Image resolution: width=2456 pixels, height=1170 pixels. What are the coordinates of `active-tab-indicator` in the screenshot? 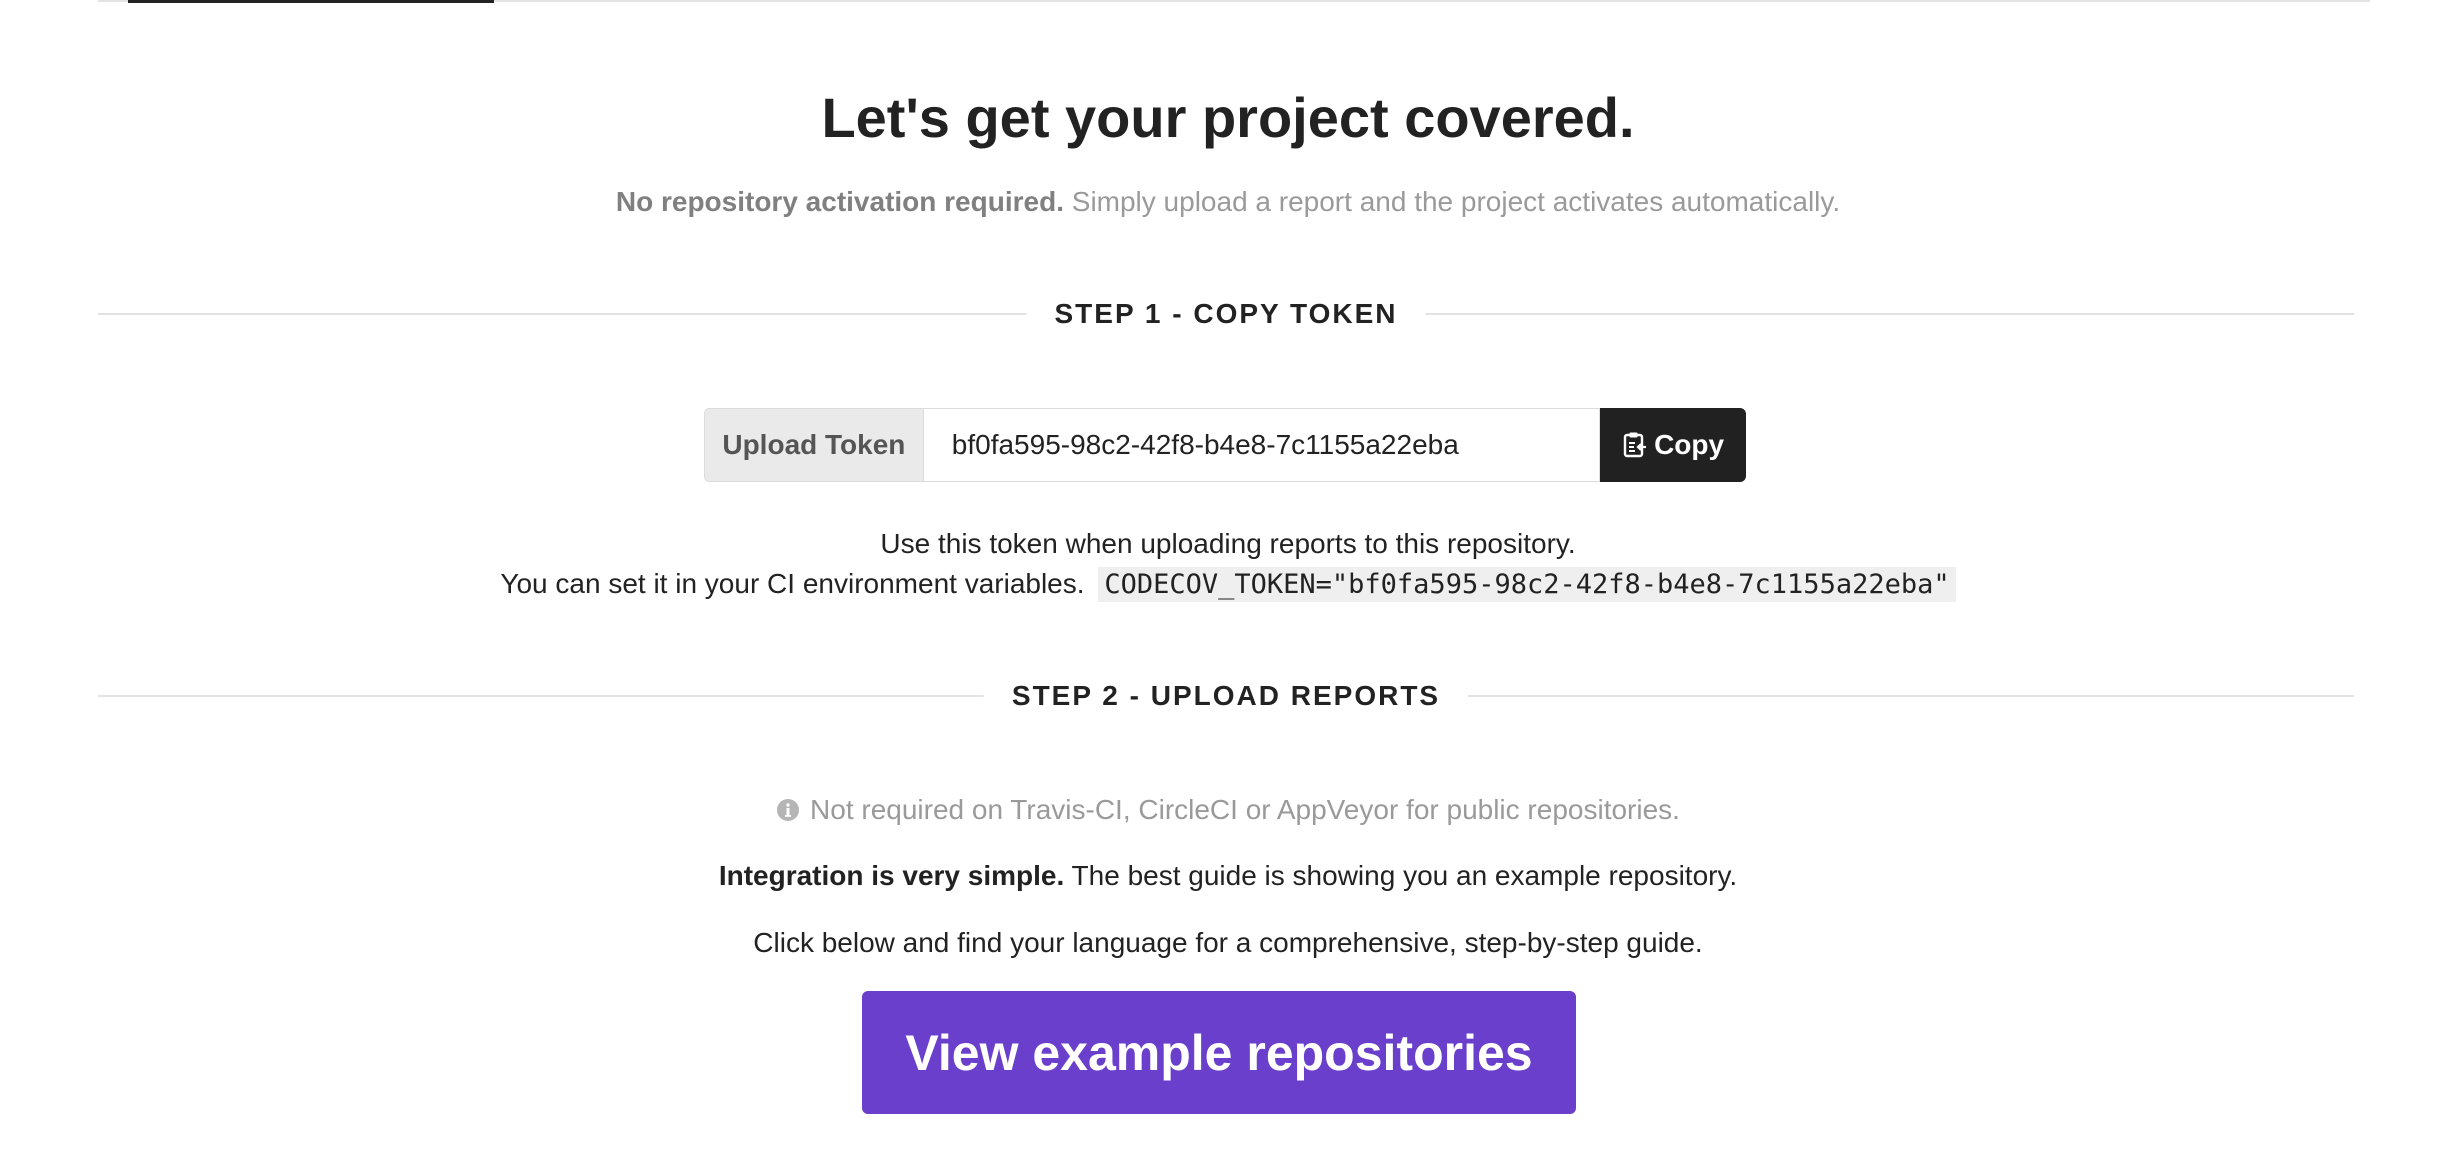 It's located at (311, 1).